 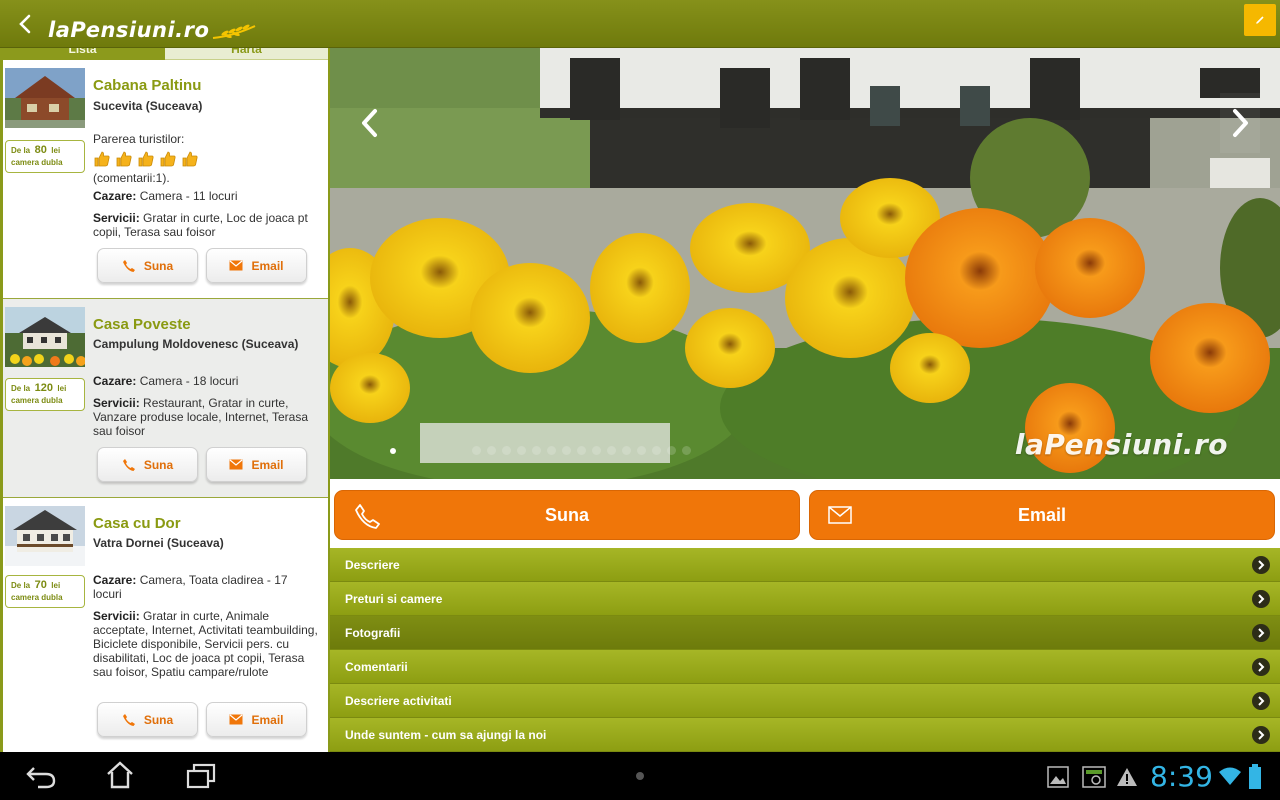 What do you see at coordinates (41, 776) in the screenshot?
I see `back-icon` at bounding box center [41, 776].